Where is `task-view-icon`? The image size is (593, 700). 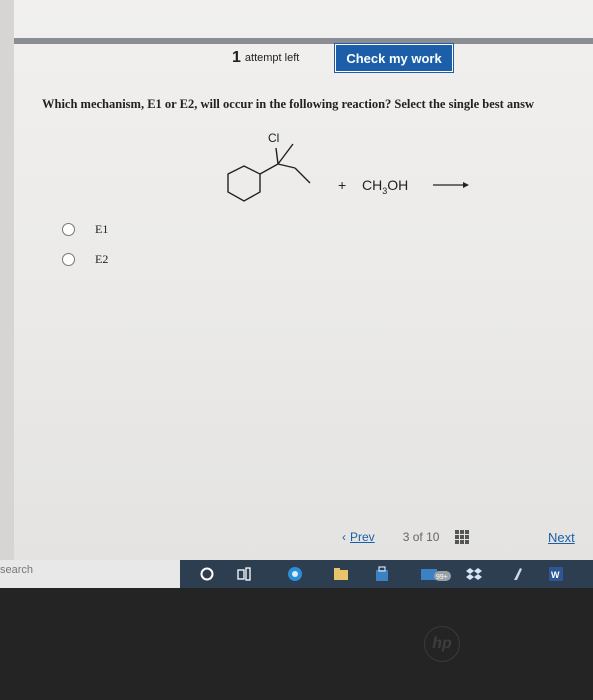 task-view-icon is located at coordinates (244, 574).